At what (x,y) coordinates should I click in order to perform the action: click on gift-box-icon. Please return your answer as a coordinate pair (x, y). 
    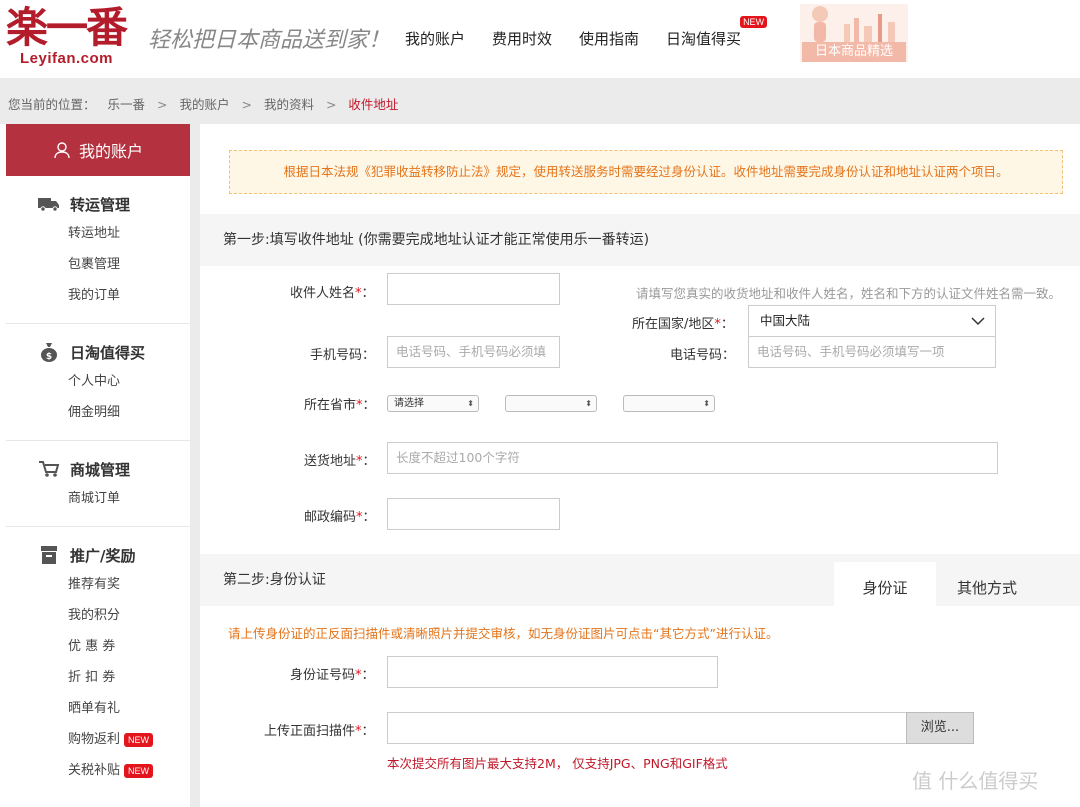
    Looking at the image, I should click on (49, 555).